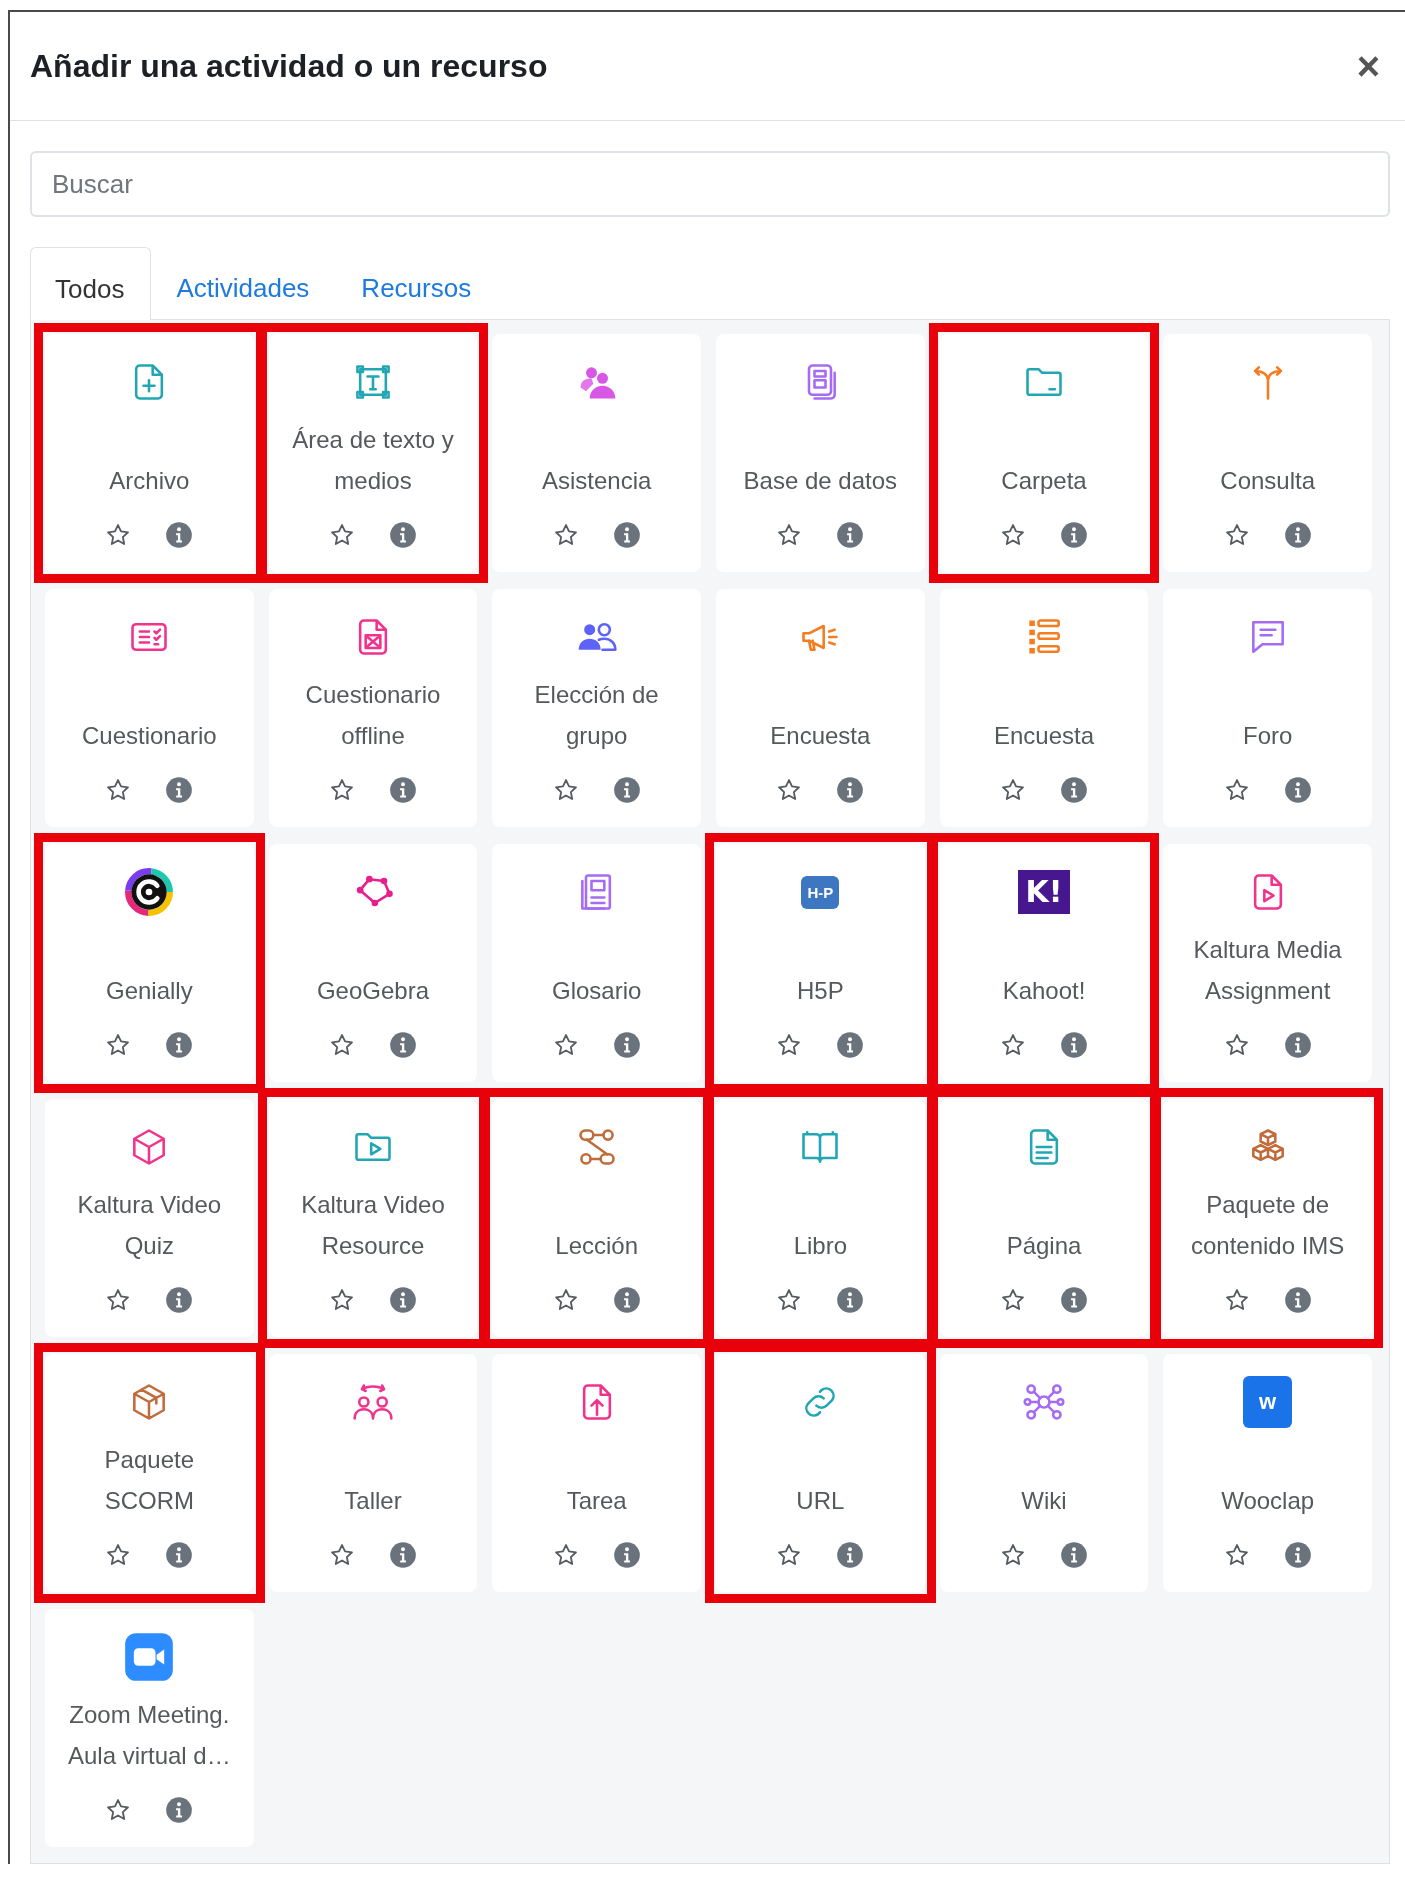 The image size is (1405, 1883). I want to click on activity-card: Paquete SCORM, so click(149, 1473).